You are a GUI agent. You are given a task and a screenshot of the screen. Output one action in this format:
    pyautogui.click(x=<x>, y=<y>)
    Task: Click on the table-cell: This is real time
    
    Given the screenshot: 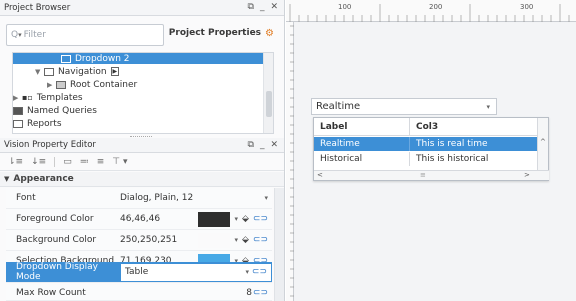 What is the action you would take?
    pyautogui.click(x=452, y=144)
    